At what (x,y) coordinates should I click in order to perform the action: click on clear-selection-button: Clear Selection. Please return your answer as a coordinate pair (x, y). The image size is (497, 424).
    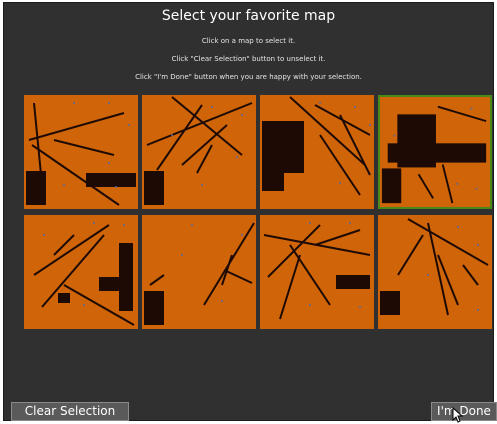
    Looking at the image, I should click on (70, 411).